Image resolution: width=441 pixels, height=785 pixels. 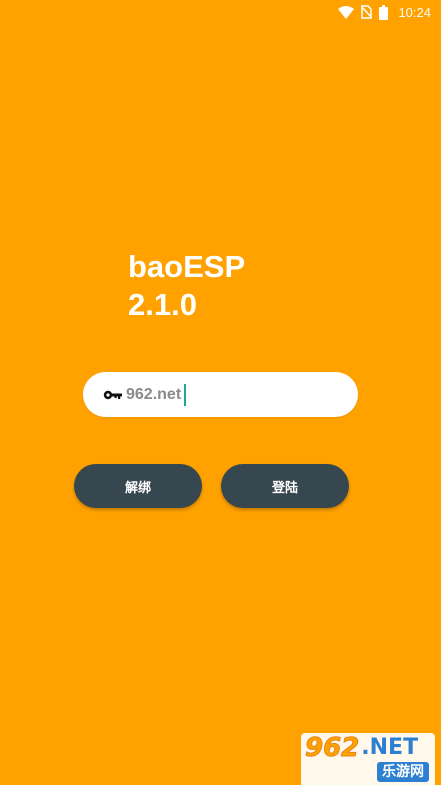 I want to click on watermark-logo: 962 .NET 乐游网, so click(x=368, y=759).